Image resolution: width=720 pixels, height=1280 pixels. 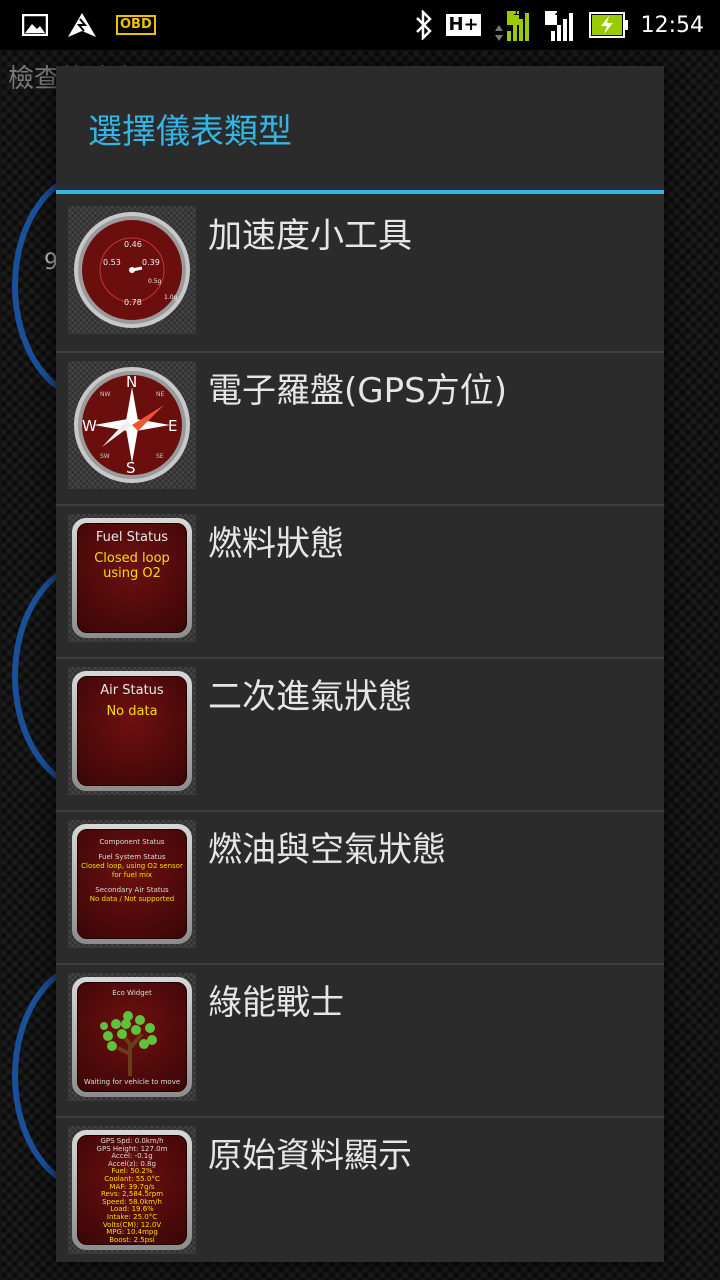 I want to click on panel-face: Air Status No data, so click(x=132, y=731).